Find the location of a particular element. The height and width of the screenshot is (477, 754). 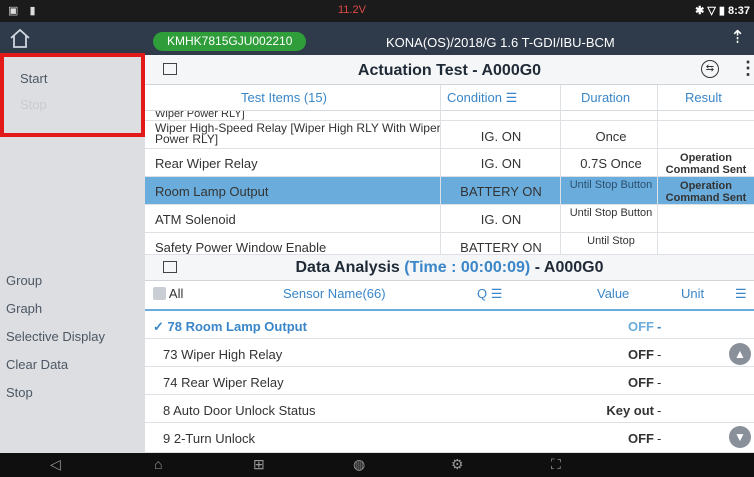

row-name: 8 Auto Door Unlock Status is located at coordinates (239, 410).